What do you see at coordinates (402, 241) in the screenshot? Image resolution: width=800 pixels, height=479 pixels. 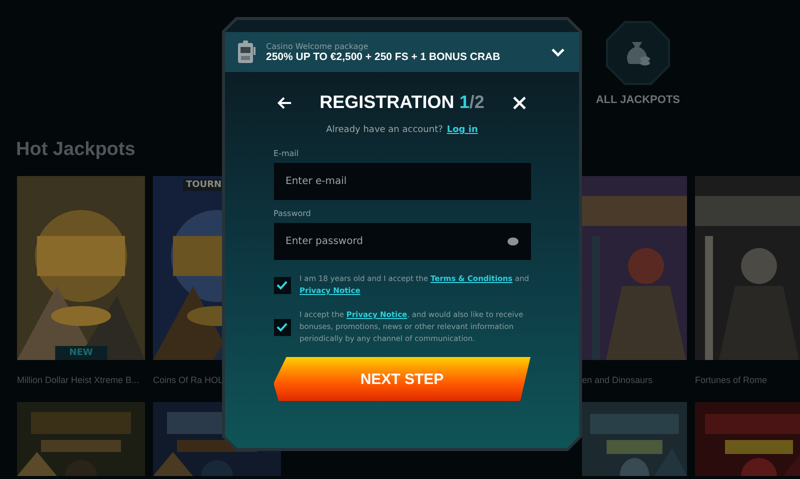 I see `input-field: Enter password` at bounding box center [402, 241].